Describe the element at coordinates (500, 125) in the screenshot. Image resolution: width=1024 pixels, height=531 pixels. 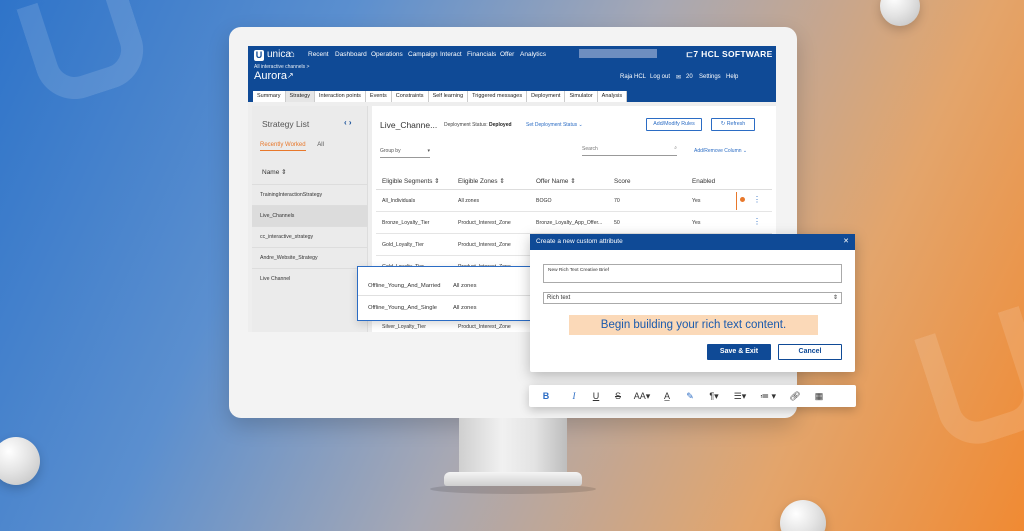
I see `deployment-status-value: Deployed` at that location.